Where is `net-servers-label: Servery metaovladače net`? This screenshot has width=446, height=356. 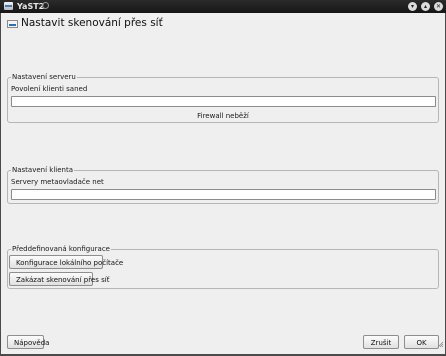 net-servers-label: Servery metaovladače net is located at coordinates (57, 182).